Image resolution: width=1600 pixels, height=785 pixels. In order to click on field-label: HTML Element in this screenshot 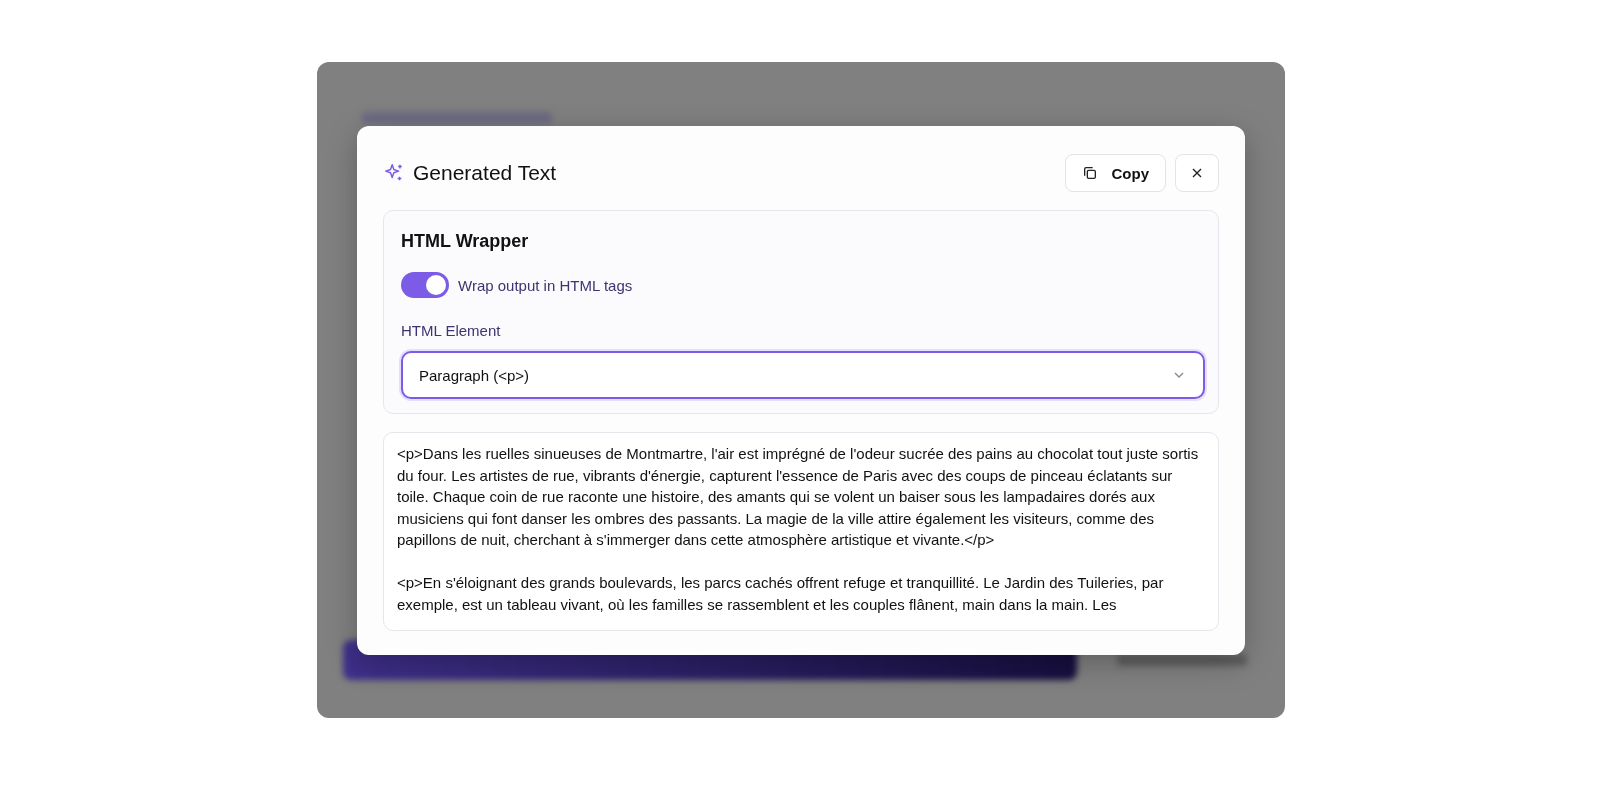, I will do `click(451, 330)`.